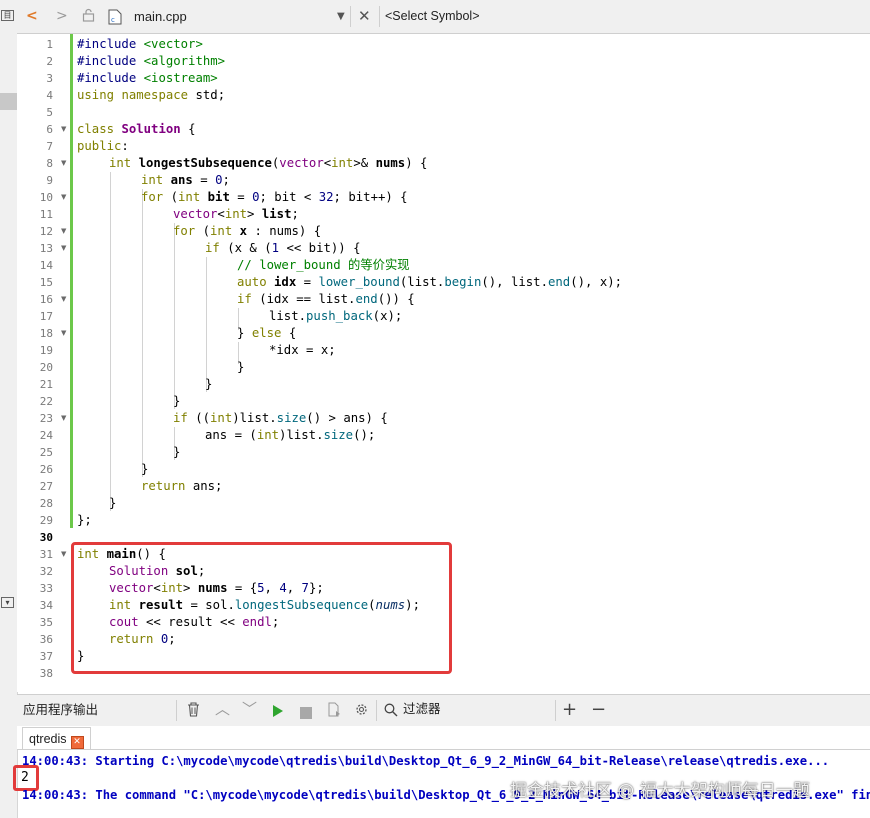 The height and width of the screenshot is (818, 870). What do you see at coordinates (46, 571) in the screenshot?
I see `line-number: 32` at bounding box center [46, 571].